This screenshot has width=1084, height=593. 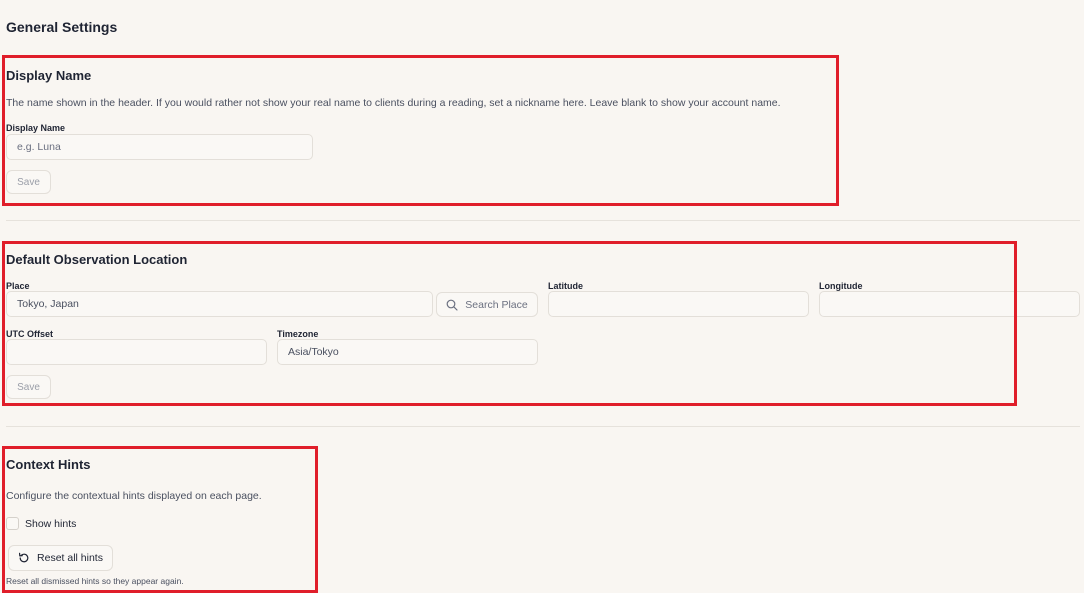 What do you see at coordinates (18, 286) in the screenshot?
I see `place-label: Place` at bounding box center [18, 286].